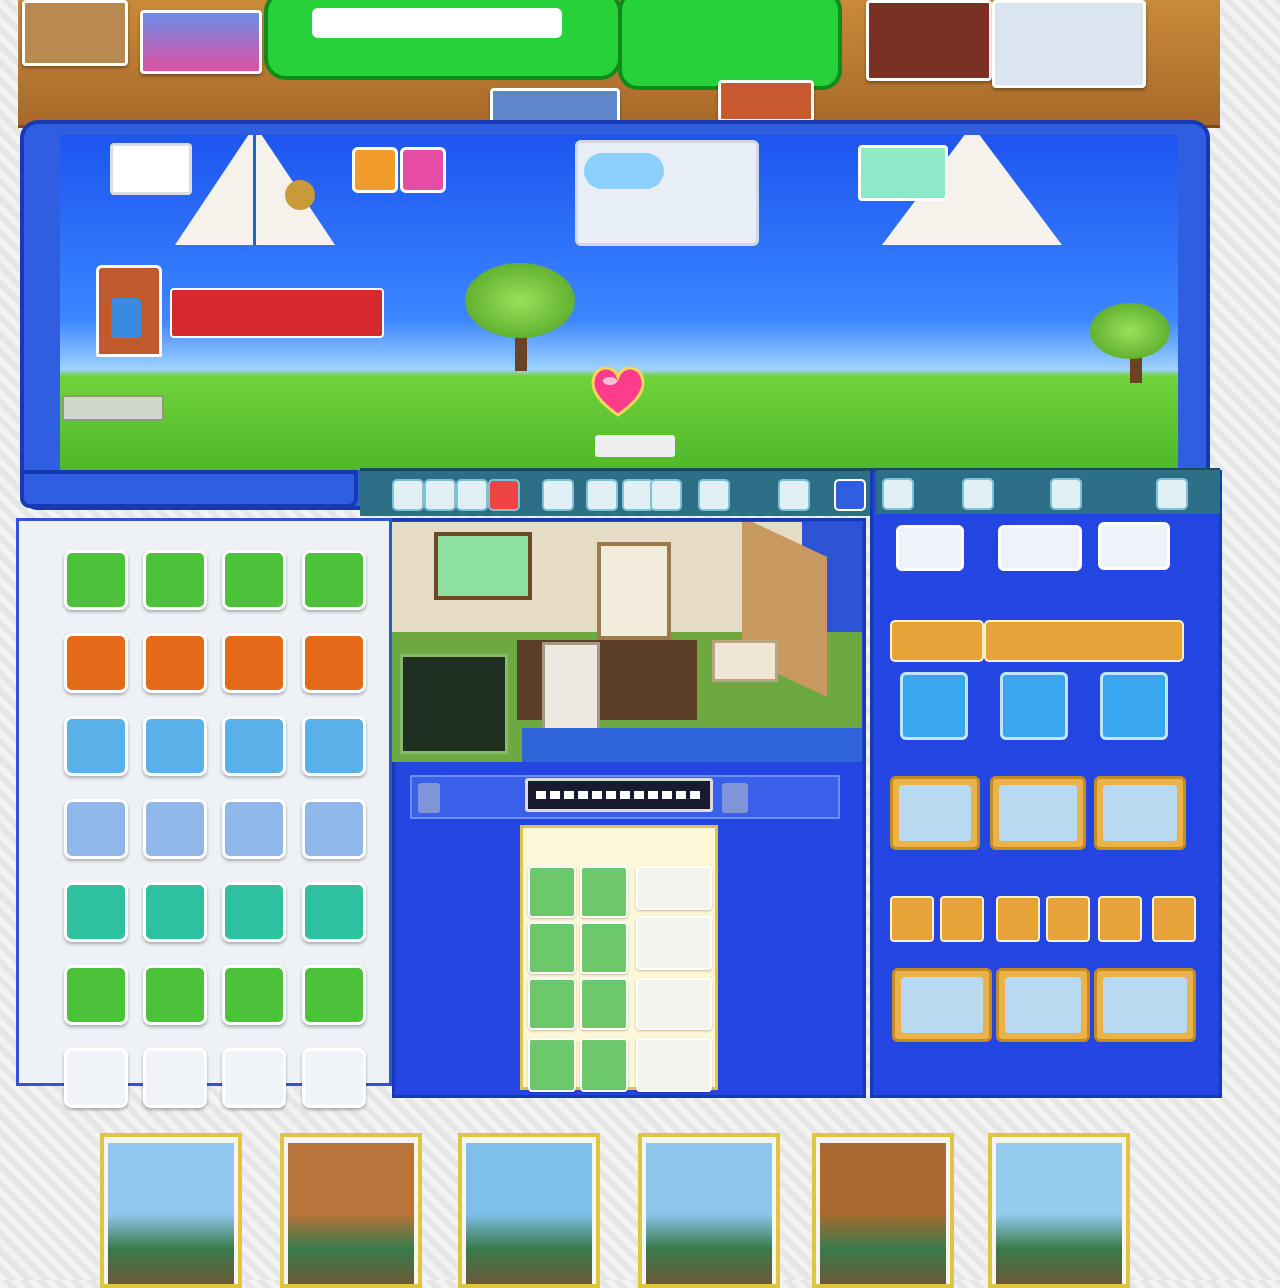  What do you see at coordinates (714, 495) in the screenshot?
I see `tool-9-button` at bounding box center [714, 495].